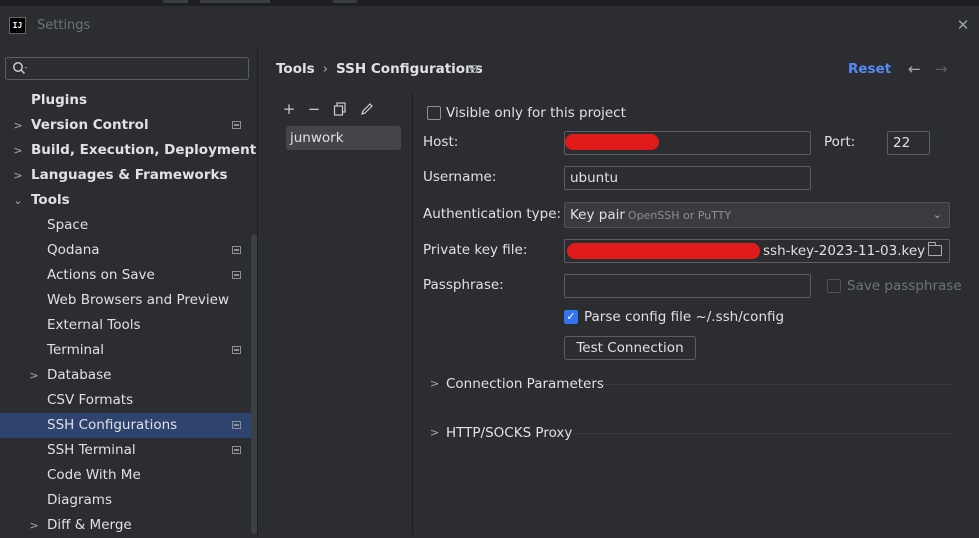 This screenshot has height=538, width=979. I want to click on sidebar-item-space: Space, so click(128, 225).